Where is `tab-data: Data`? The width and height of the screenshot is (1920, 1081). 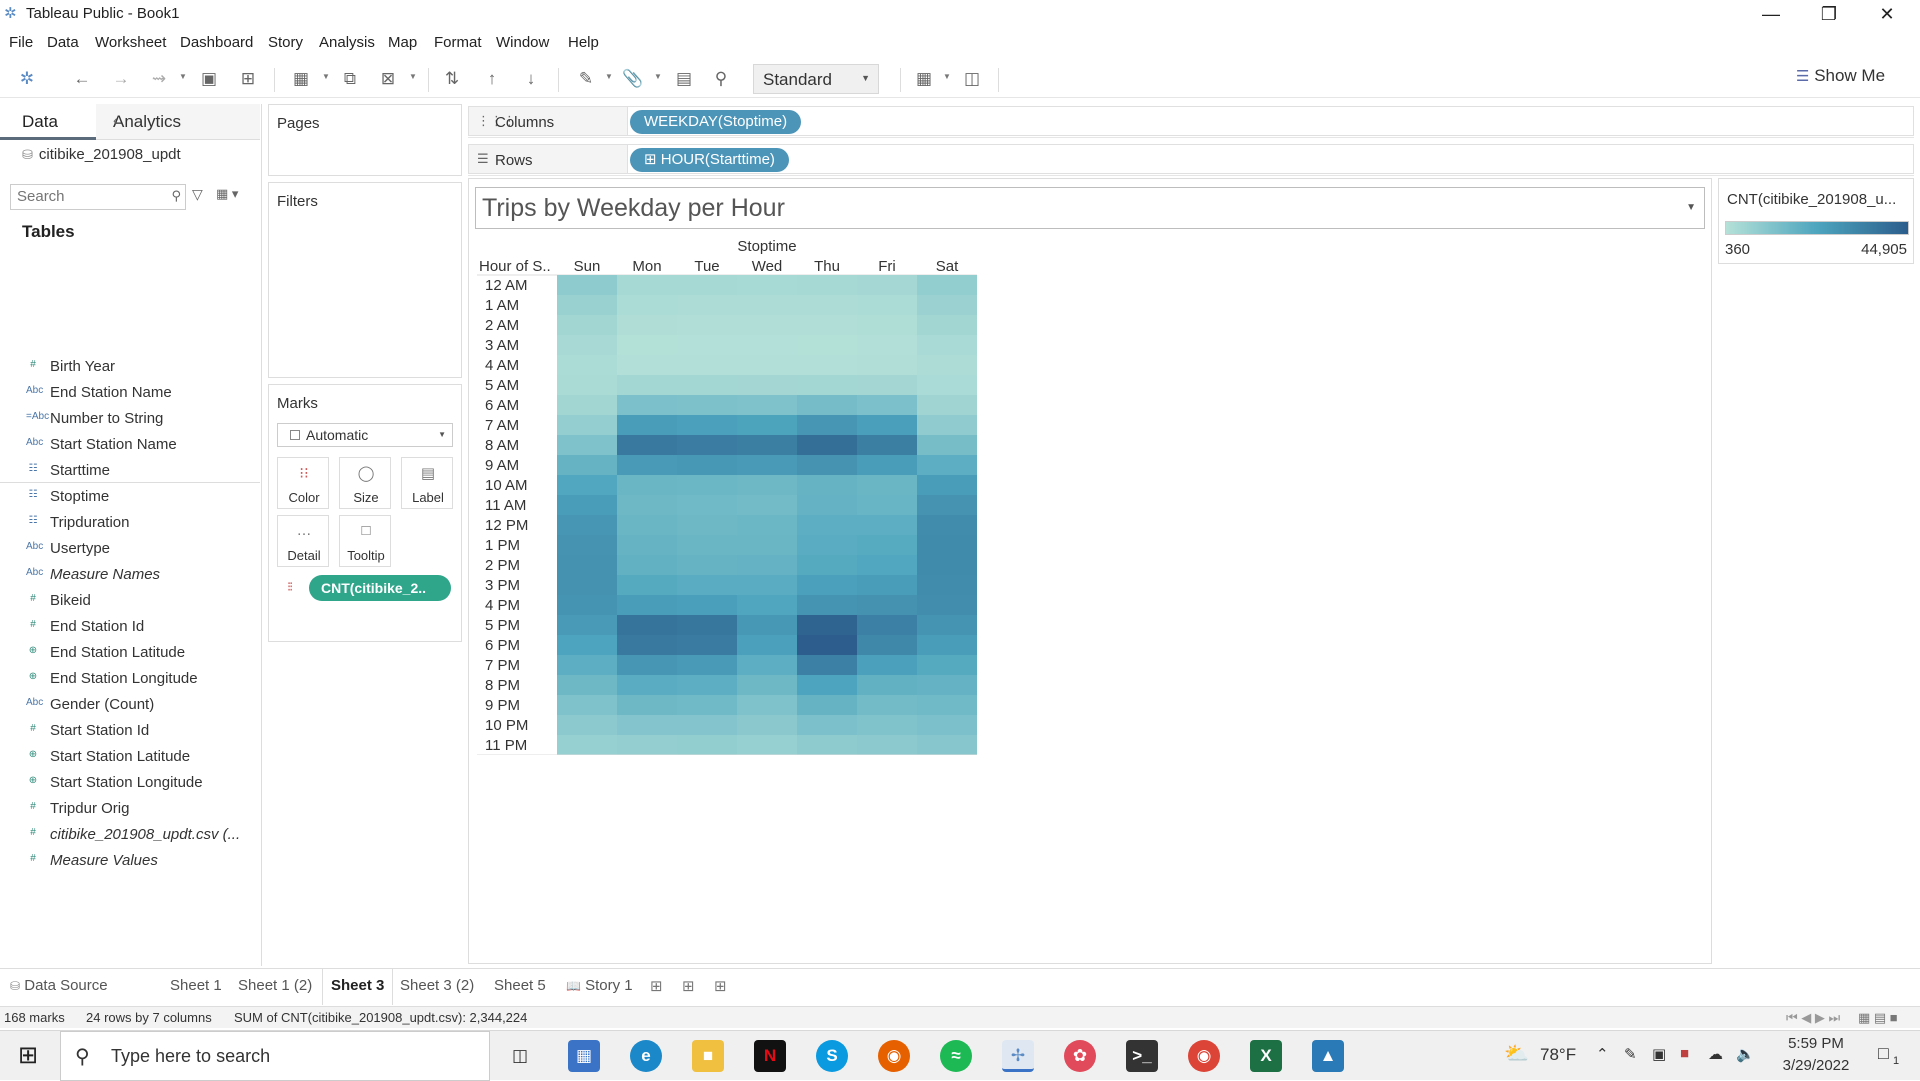 tab-data: Data is located at coordinates (48, 122).